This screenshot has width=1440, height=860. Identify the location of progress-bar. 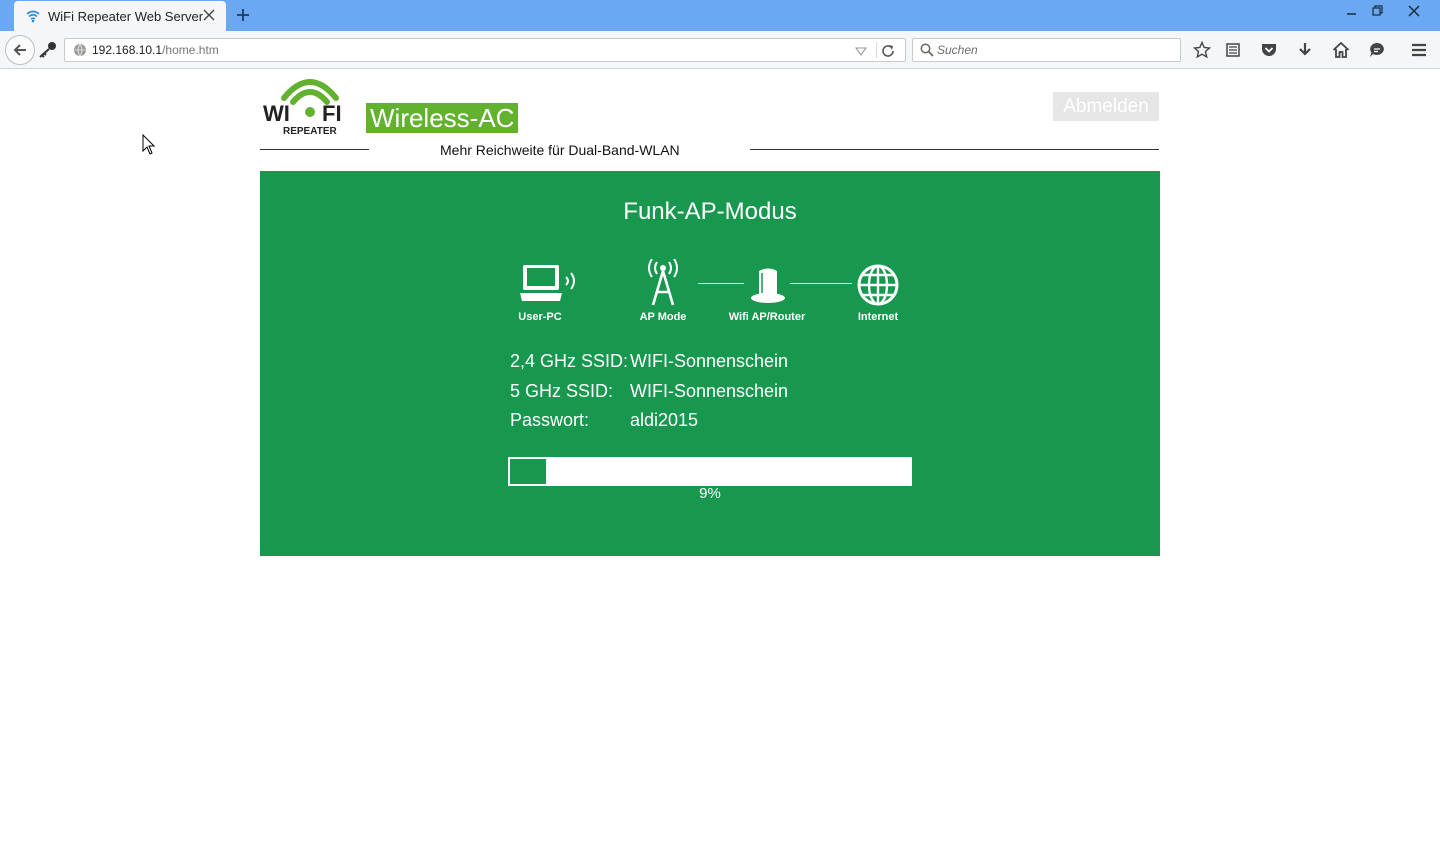
(710, 471).